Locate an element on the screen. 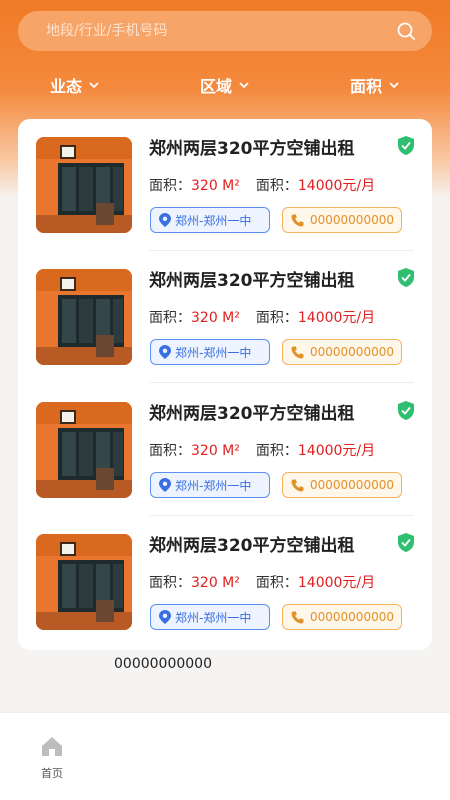 Image resolution: width=450 pixels, height=800 pixels. footer-text: 00000000000 is located at coordinates (163, 664).